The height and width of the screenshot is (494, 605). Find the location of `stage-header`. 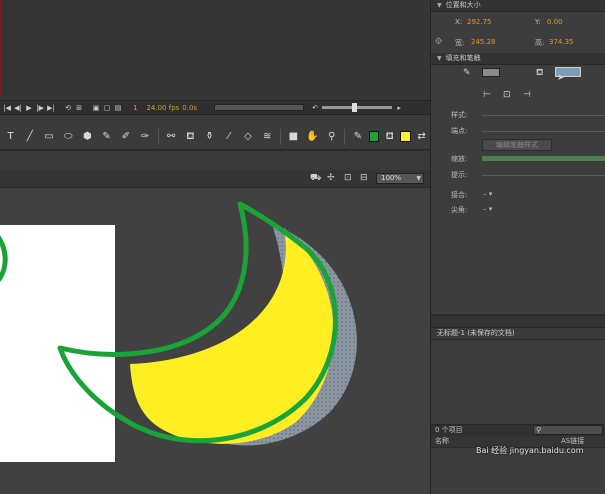

stage-header is located at coordinates (215, 160).